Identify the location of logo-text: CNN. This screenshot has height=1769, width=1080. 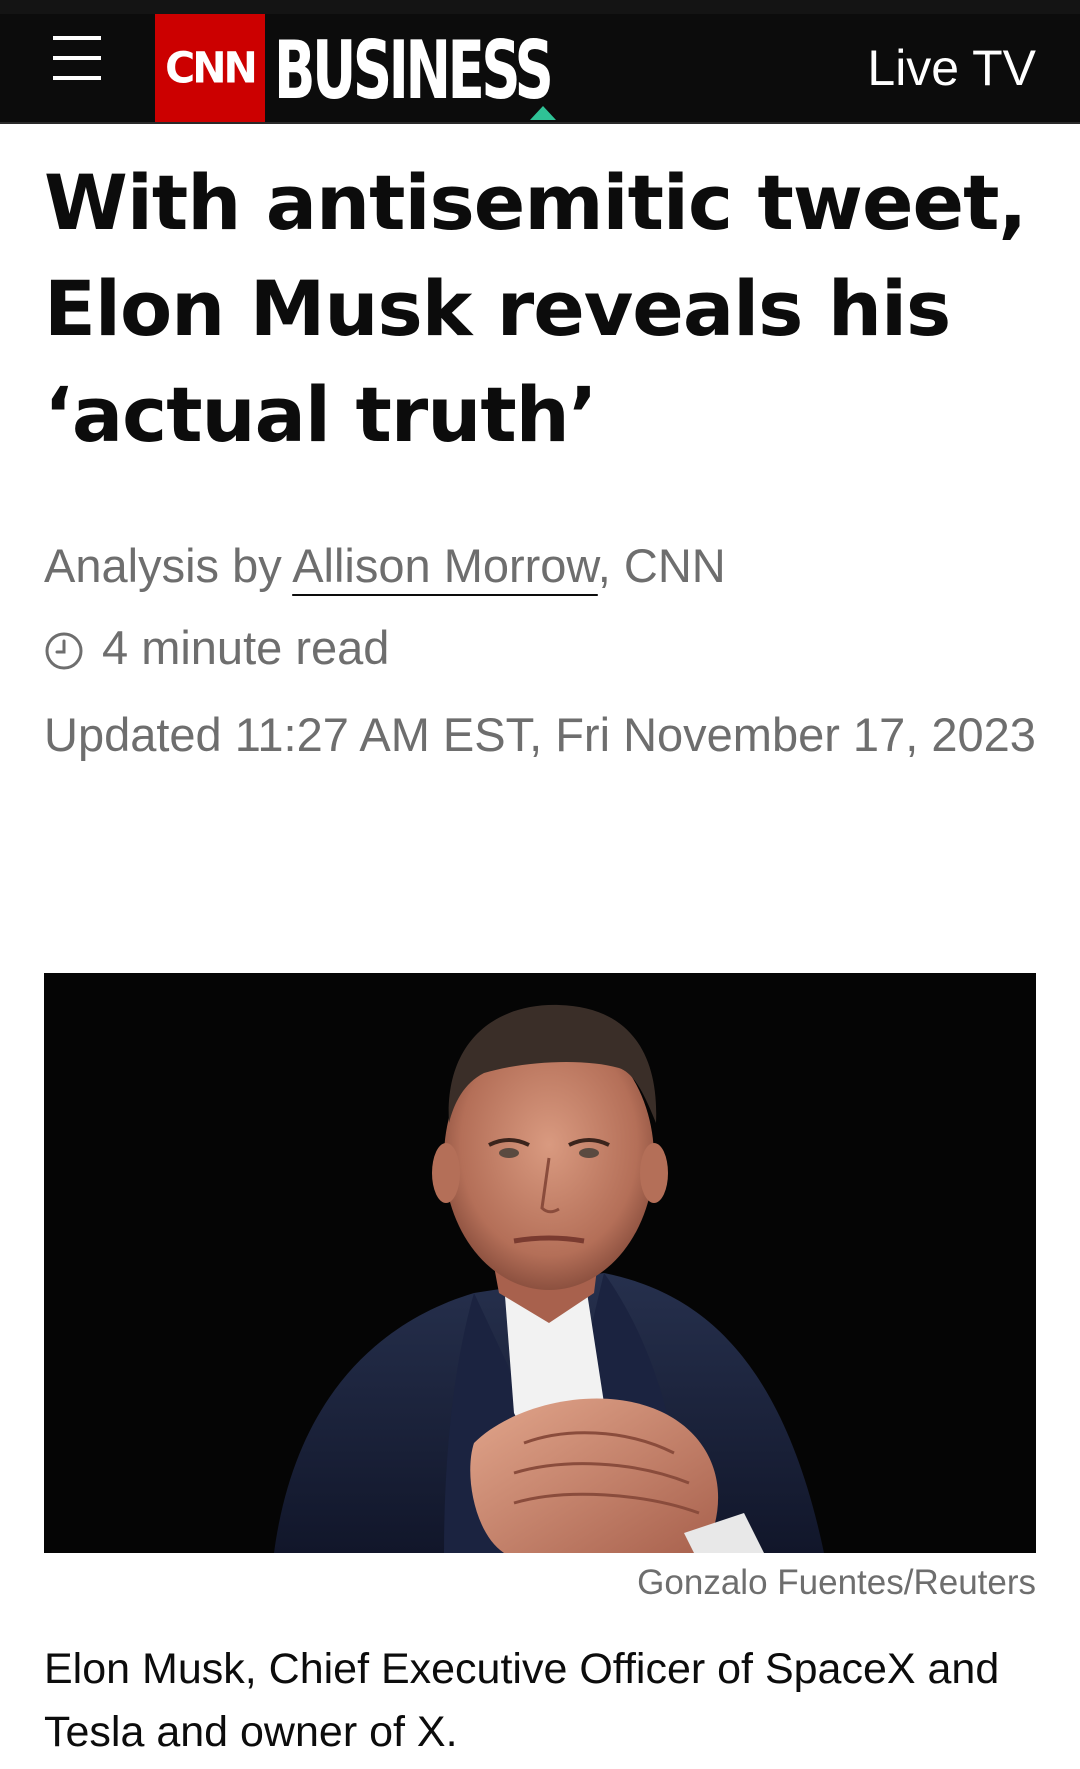
(211, 68).